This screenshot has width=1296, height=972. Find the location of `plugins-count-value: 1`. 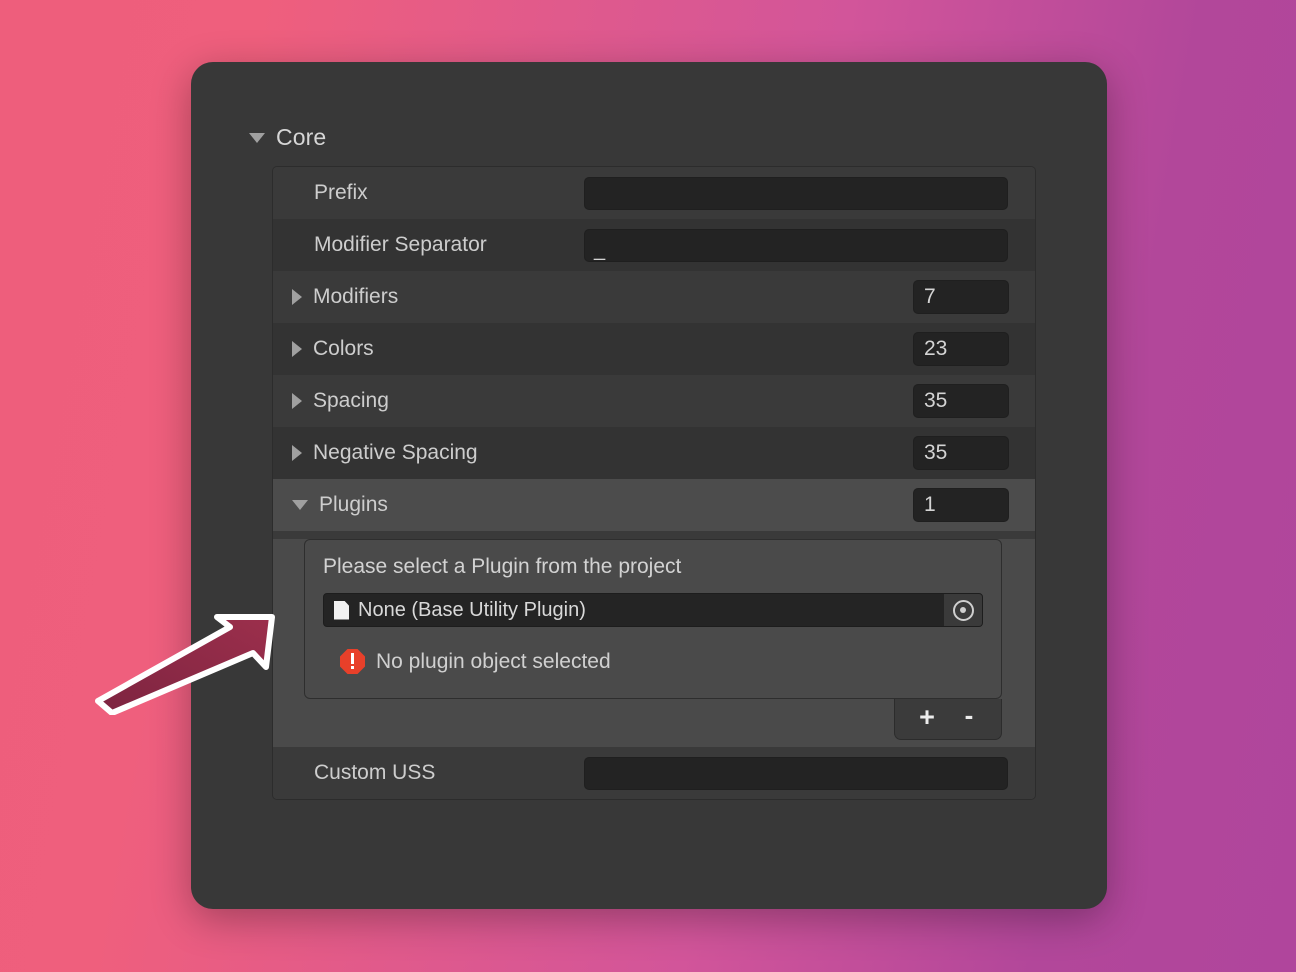

plugins-count-value: 1 is located at coordinates (930, 504).